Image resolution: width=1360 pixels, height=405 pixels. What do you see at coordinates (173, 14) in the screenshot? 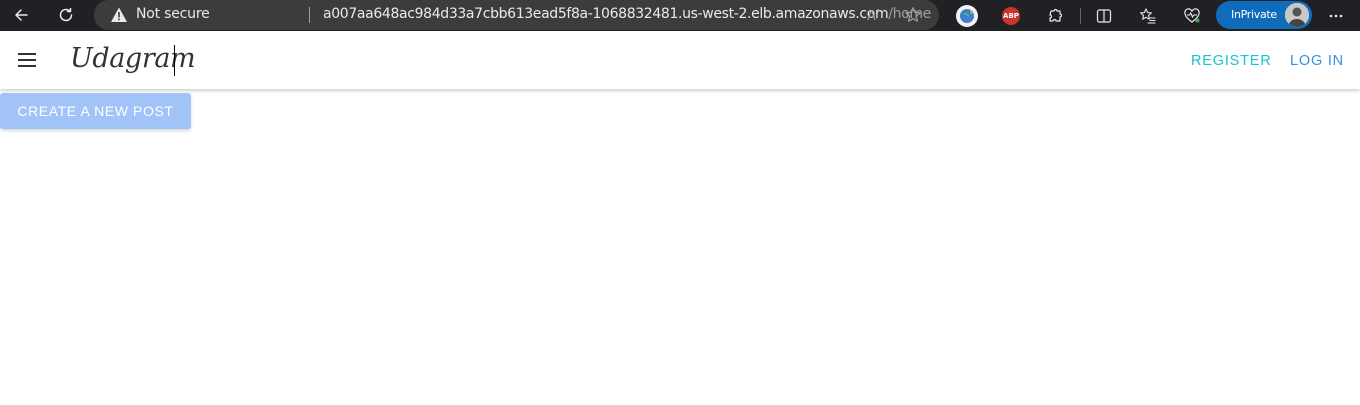
I see `security-status-label: Not secure` at bounding box center [173, 14].